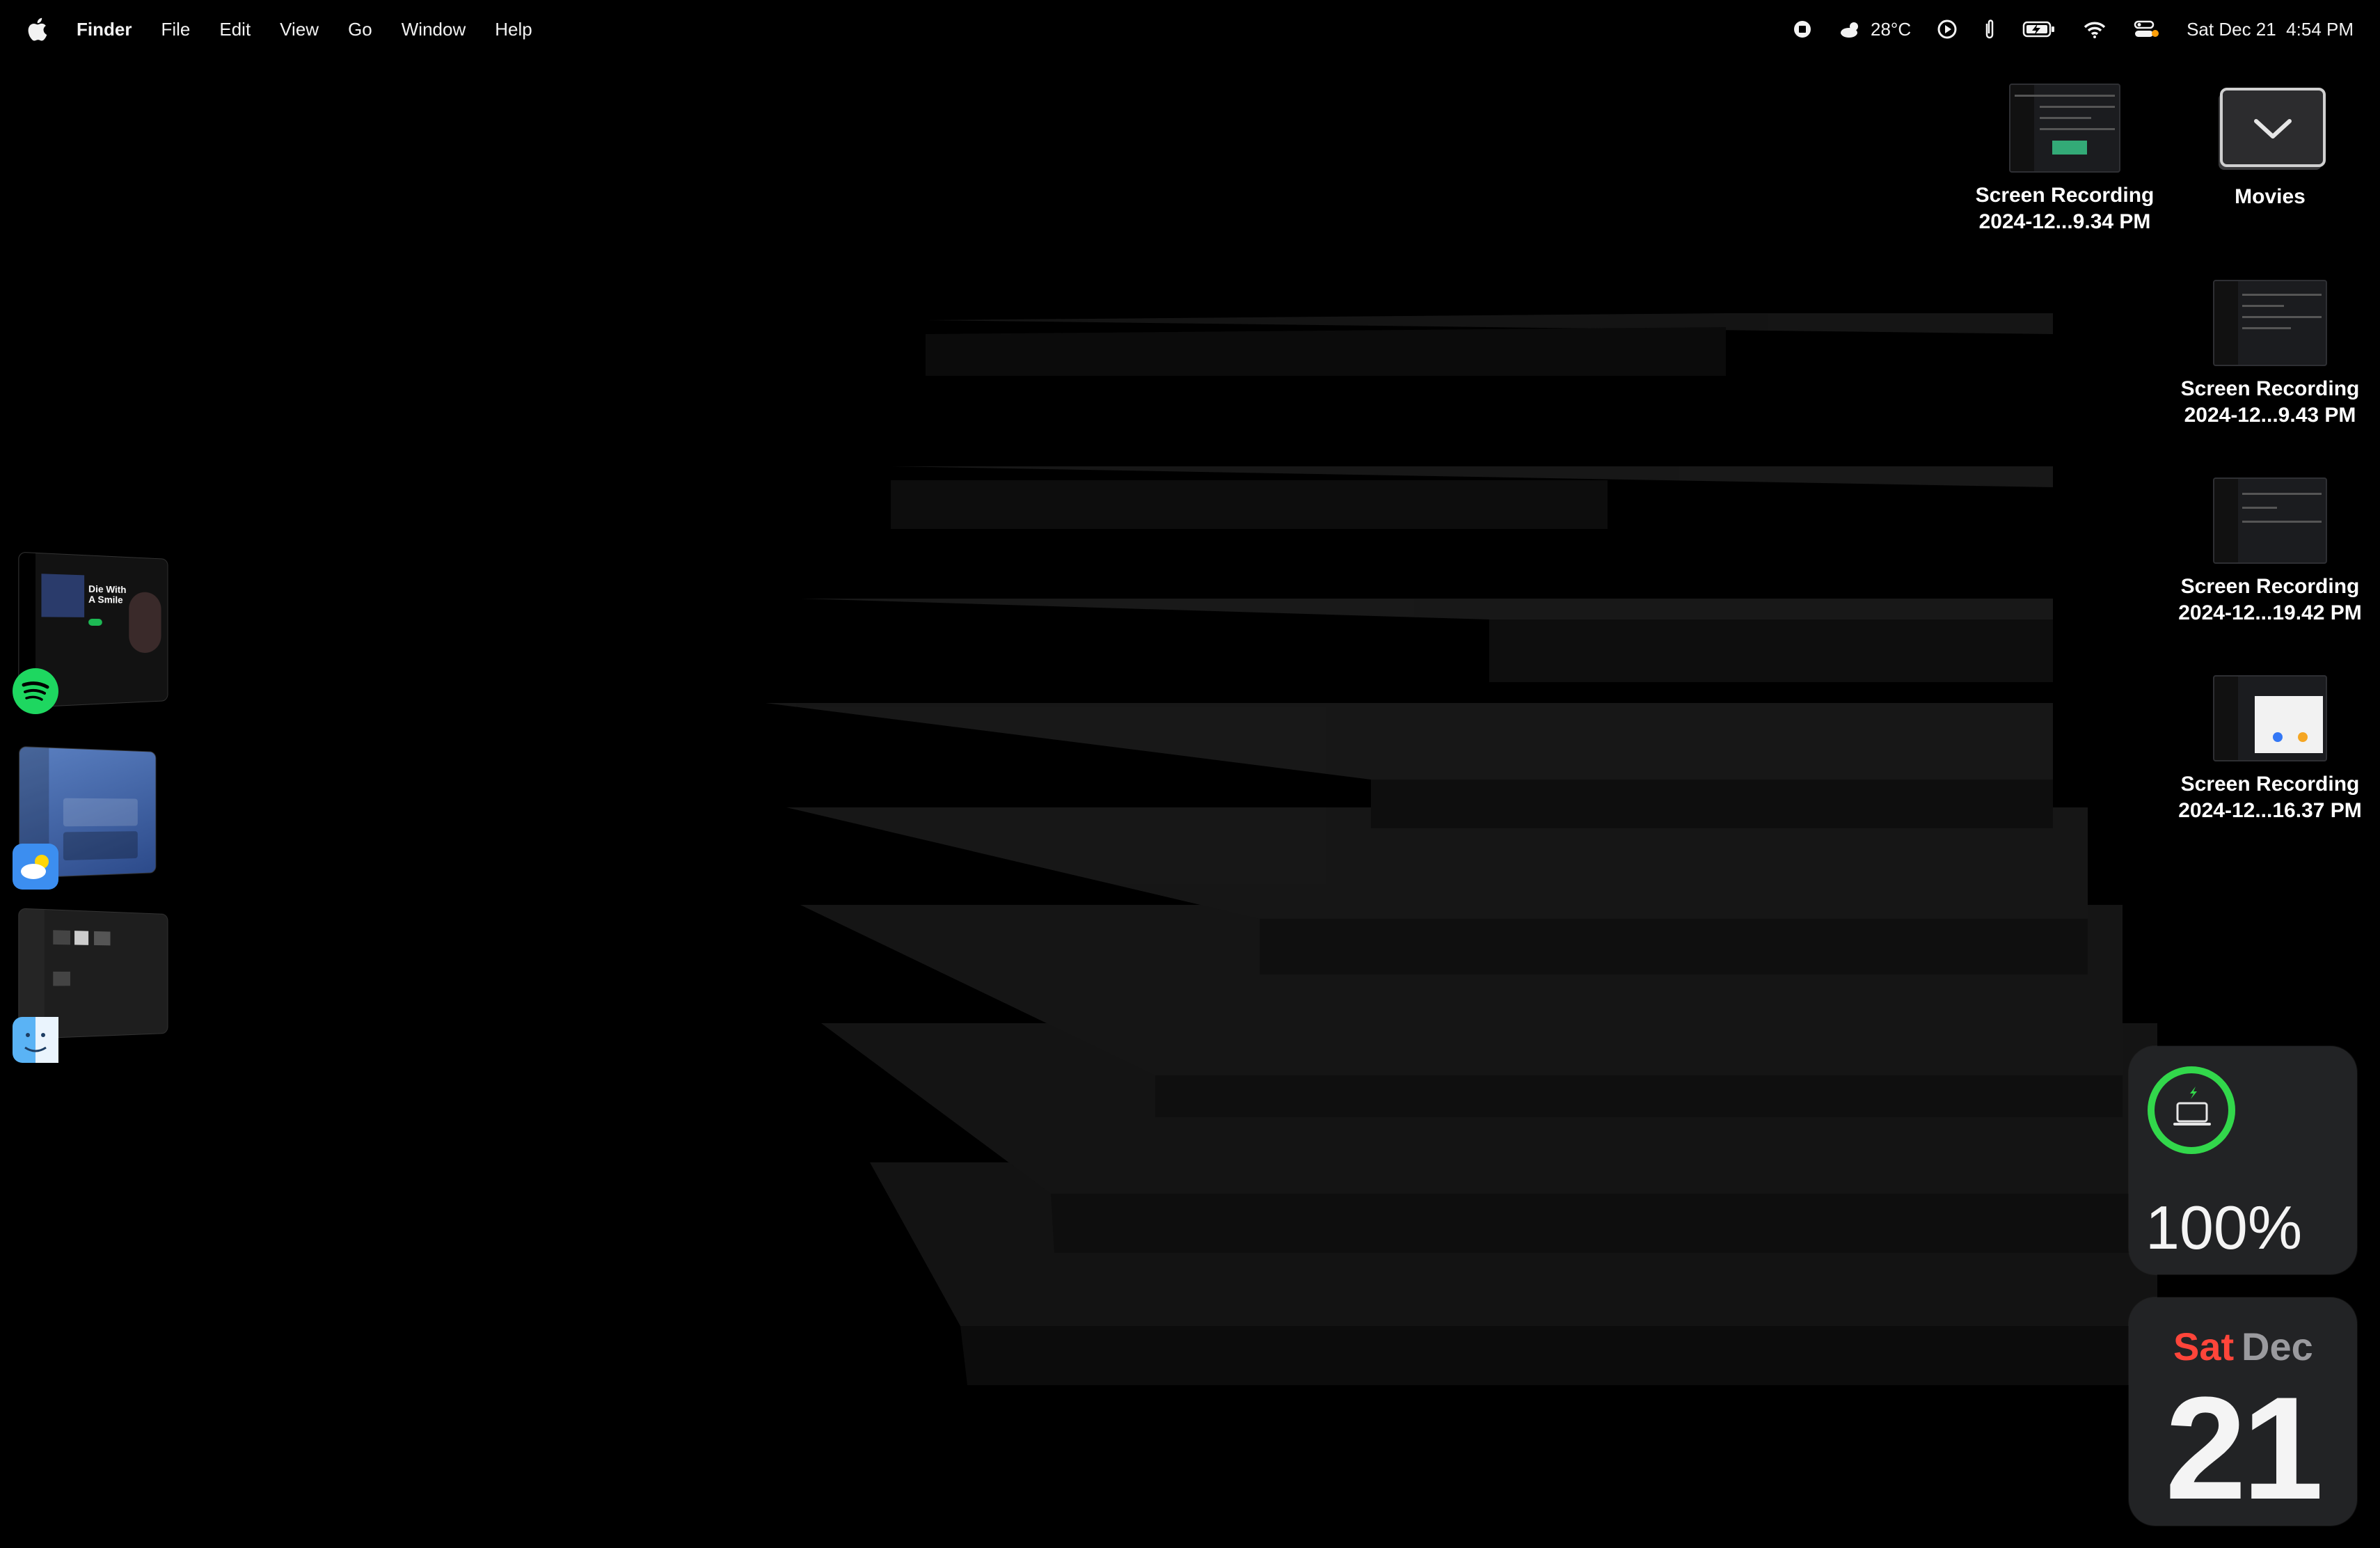 The height and width of the screenshot is (1548, 2380). Describe the element at coordinates (360, 29) in the screenshot. I see `menu-go: Go` at that location.